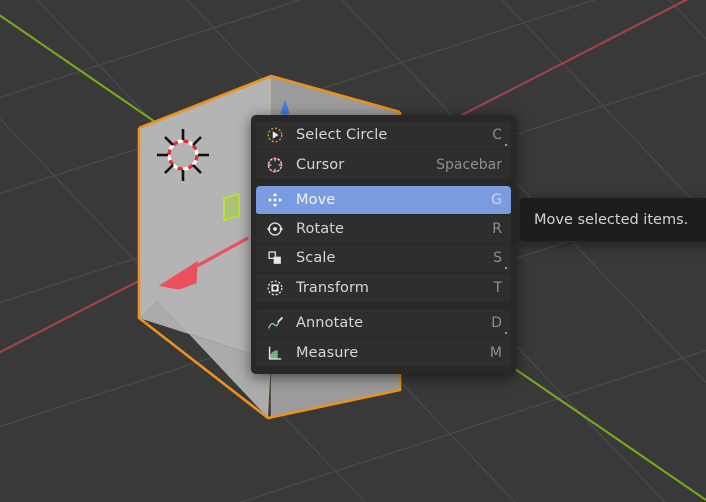 This screenshot has height=502, width=706. I want to click on annotate-icon, so click(276, 322).